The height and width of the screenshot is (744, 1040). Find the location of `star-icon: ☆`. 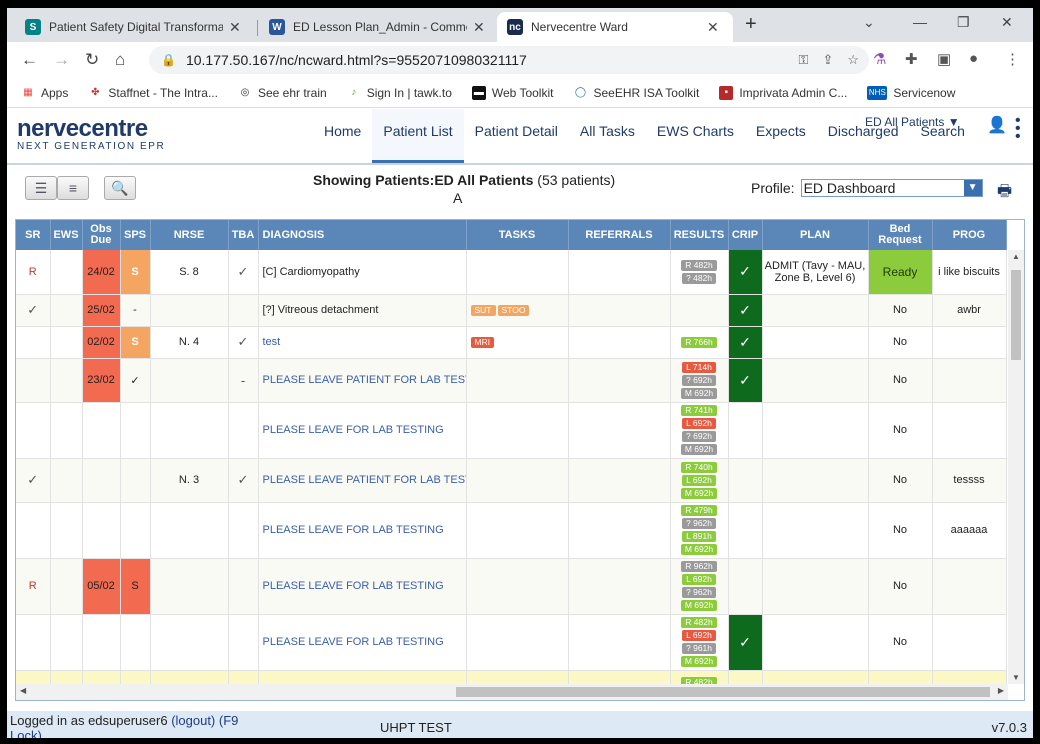

star-icon: ☆ is located at coordinates (853, 60).